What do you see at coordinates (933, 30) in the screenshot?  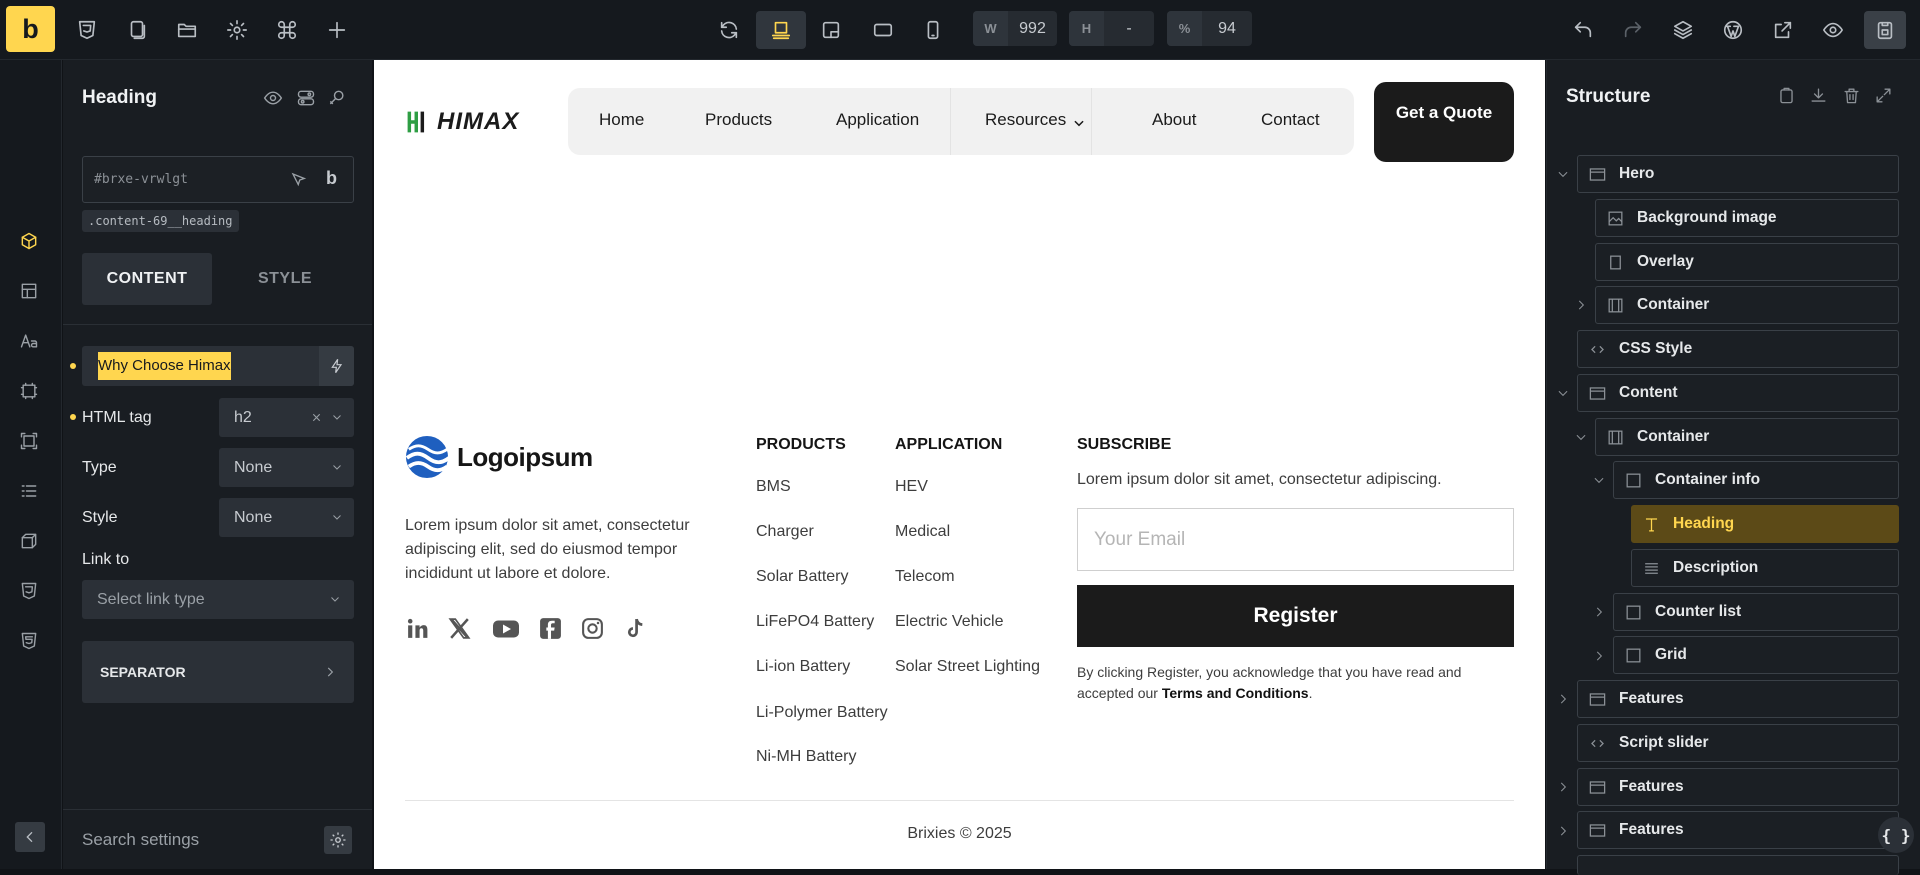 I see `breakpoint-mobile-icon` at bounding box center [933, 30].